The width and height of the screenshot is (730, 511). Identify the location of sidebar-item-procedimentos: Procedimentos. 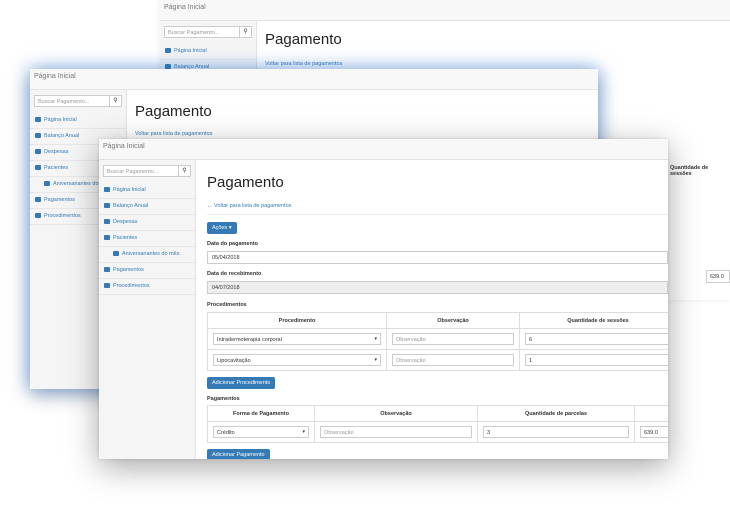
(147, 287).